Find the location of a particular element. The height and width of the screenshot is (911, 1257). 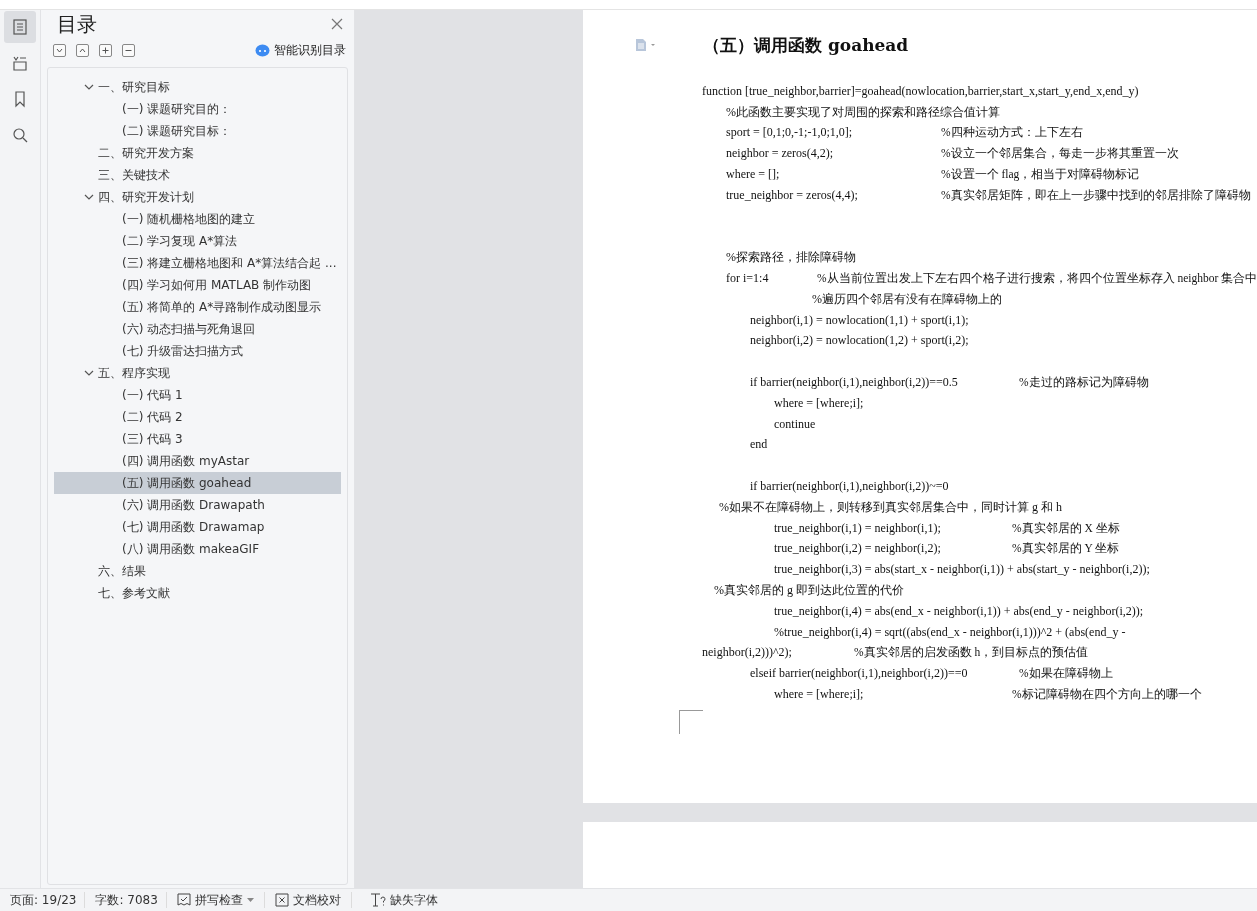

document-list-icon is located at coordinates (20, 27).